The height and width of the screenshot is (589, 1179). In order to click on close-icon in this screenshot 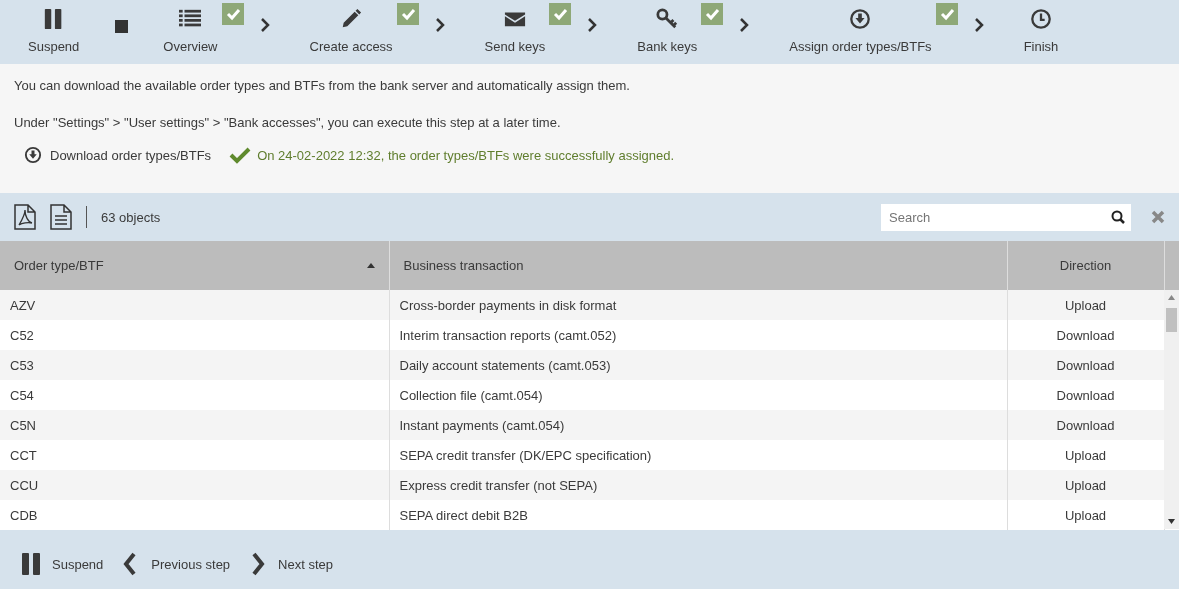, I will do `click(1158, 217)`.